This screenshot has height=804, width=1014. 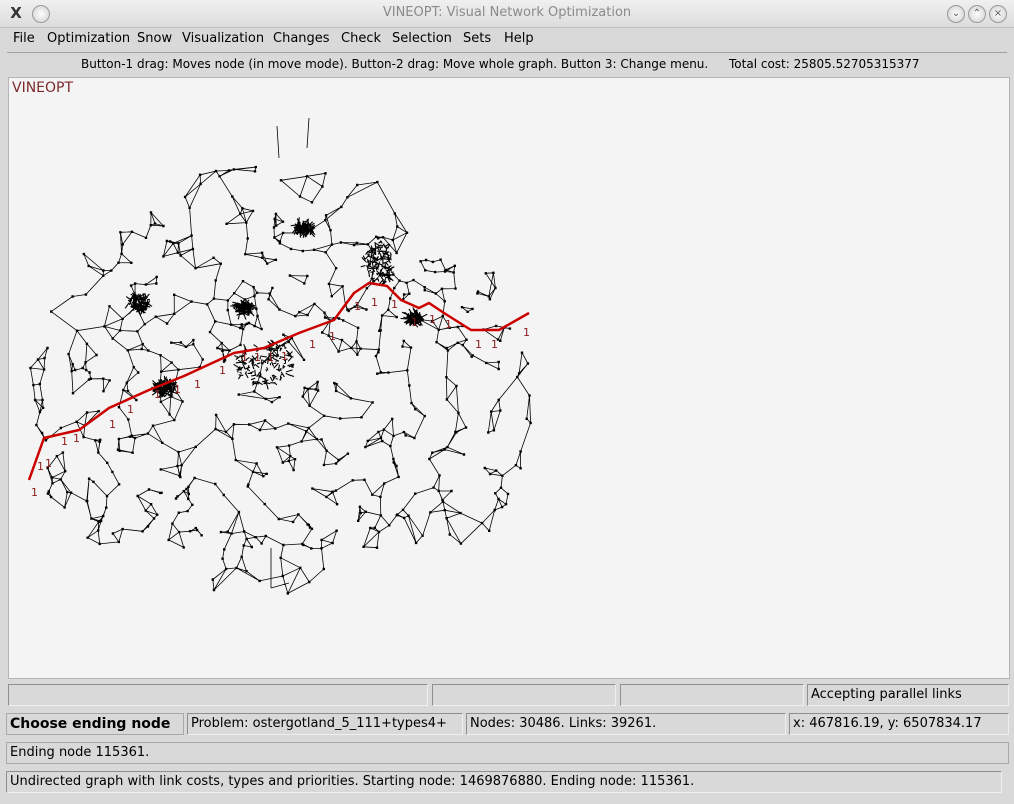 What do you see at coordinates (48, 463) in the screenshot?
I see `route-label-2: 1` at bounding box center [48, 463].